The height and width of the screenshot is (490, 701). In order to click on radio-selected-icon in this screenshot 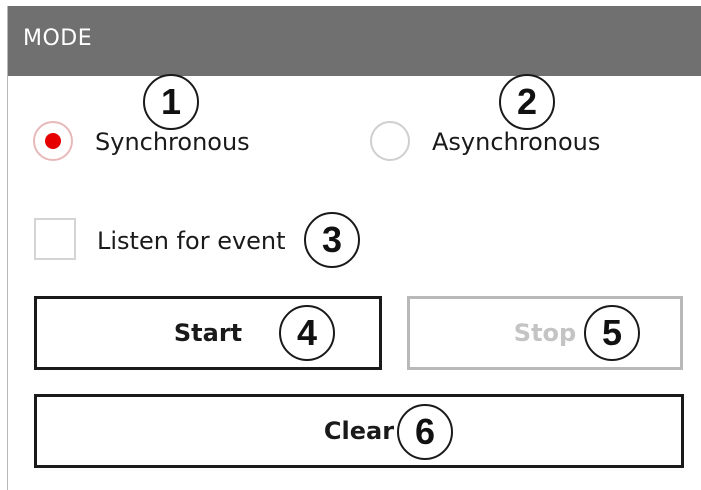, I will do `click(53, 141)`.